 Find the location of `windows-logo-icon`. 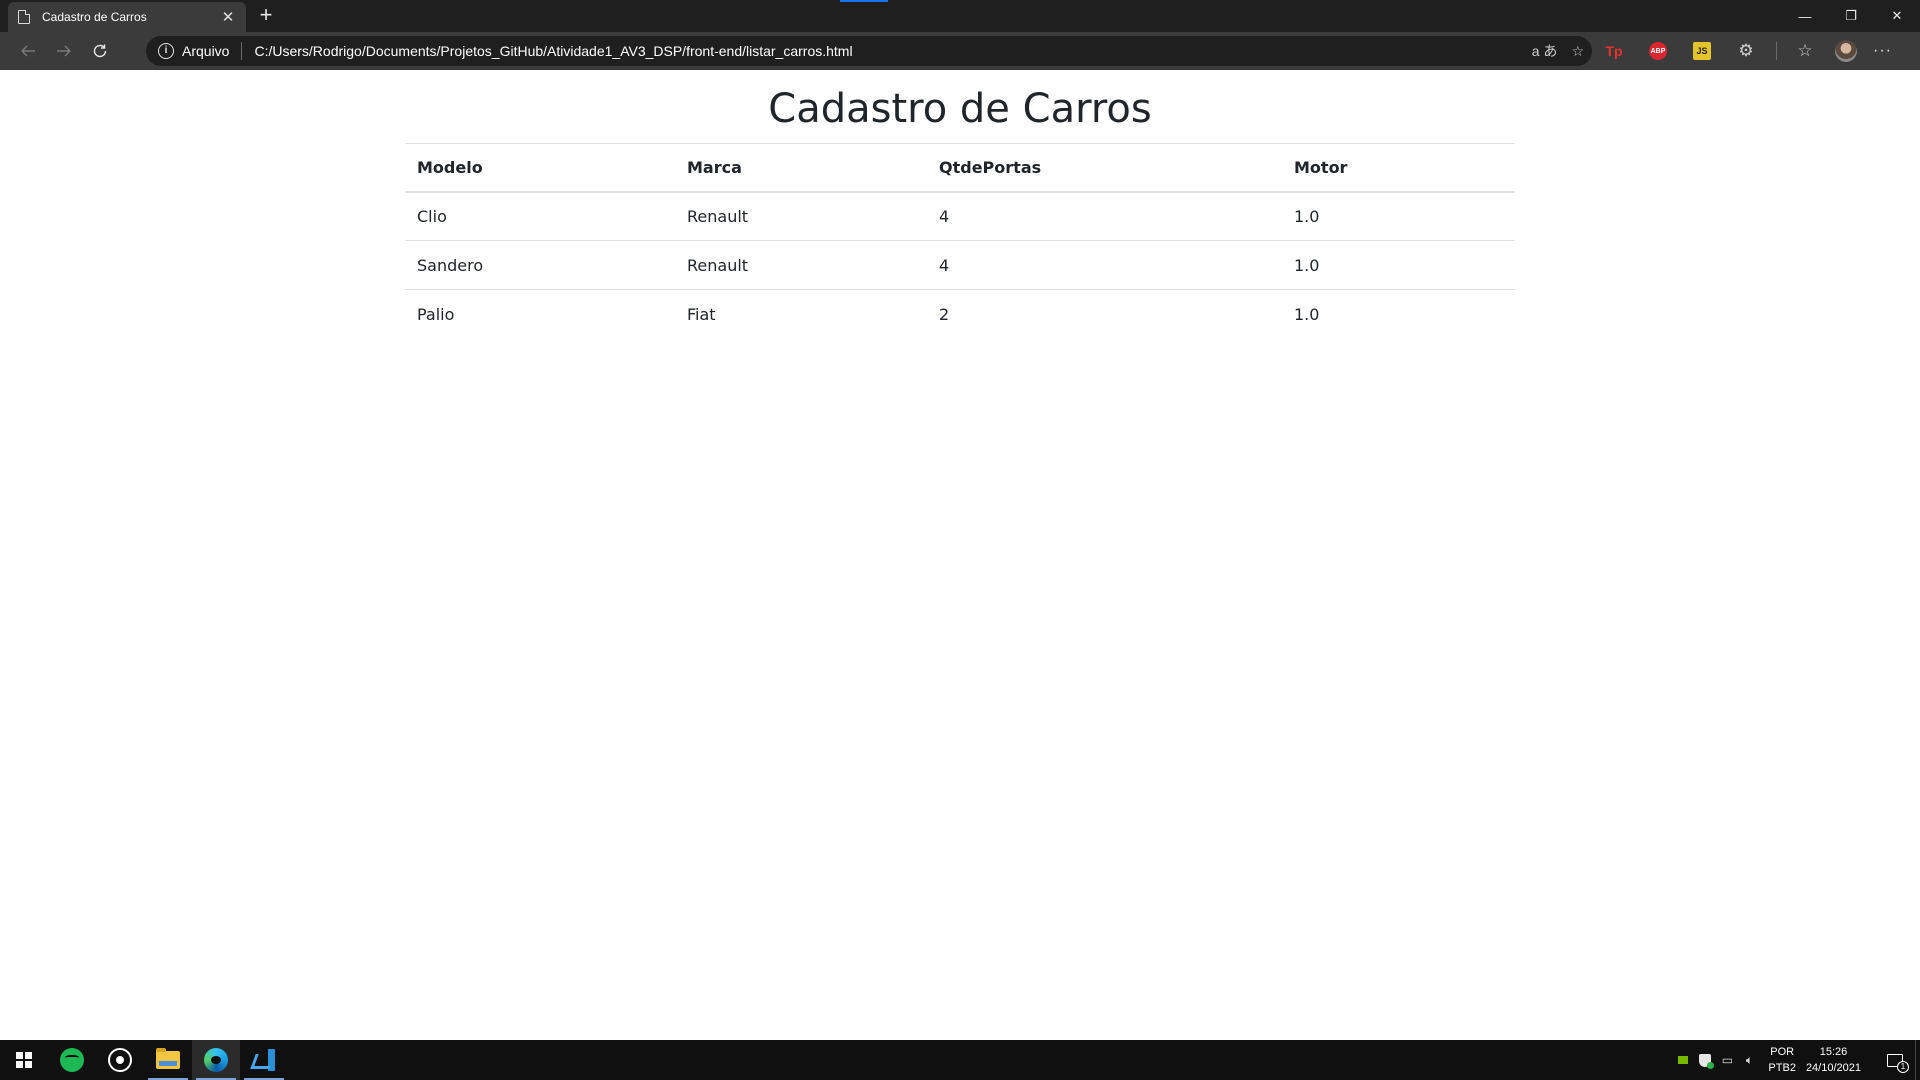

windows-logo-icon is located at coordinates (24, 1060).